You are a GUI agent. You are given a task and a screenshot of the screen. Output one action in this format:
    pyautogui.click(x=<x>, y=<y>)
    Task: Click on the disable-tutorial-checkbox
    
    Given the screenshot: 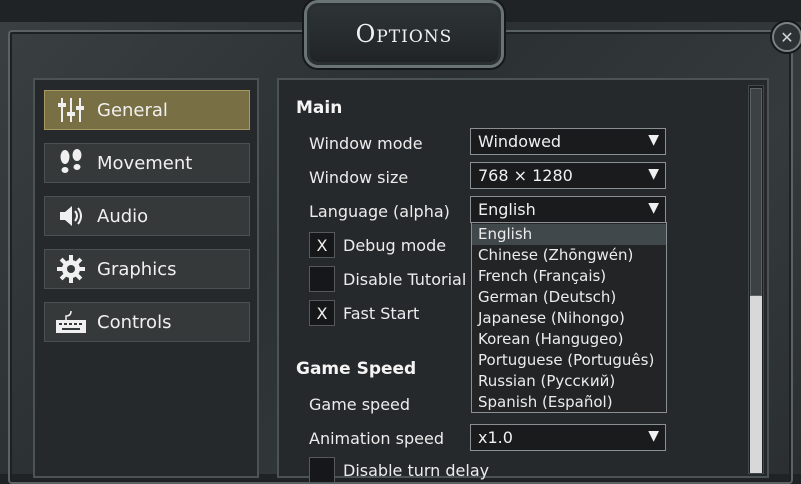 What is the action you would take?
    pyautogui.click(x=322, y=279)
    